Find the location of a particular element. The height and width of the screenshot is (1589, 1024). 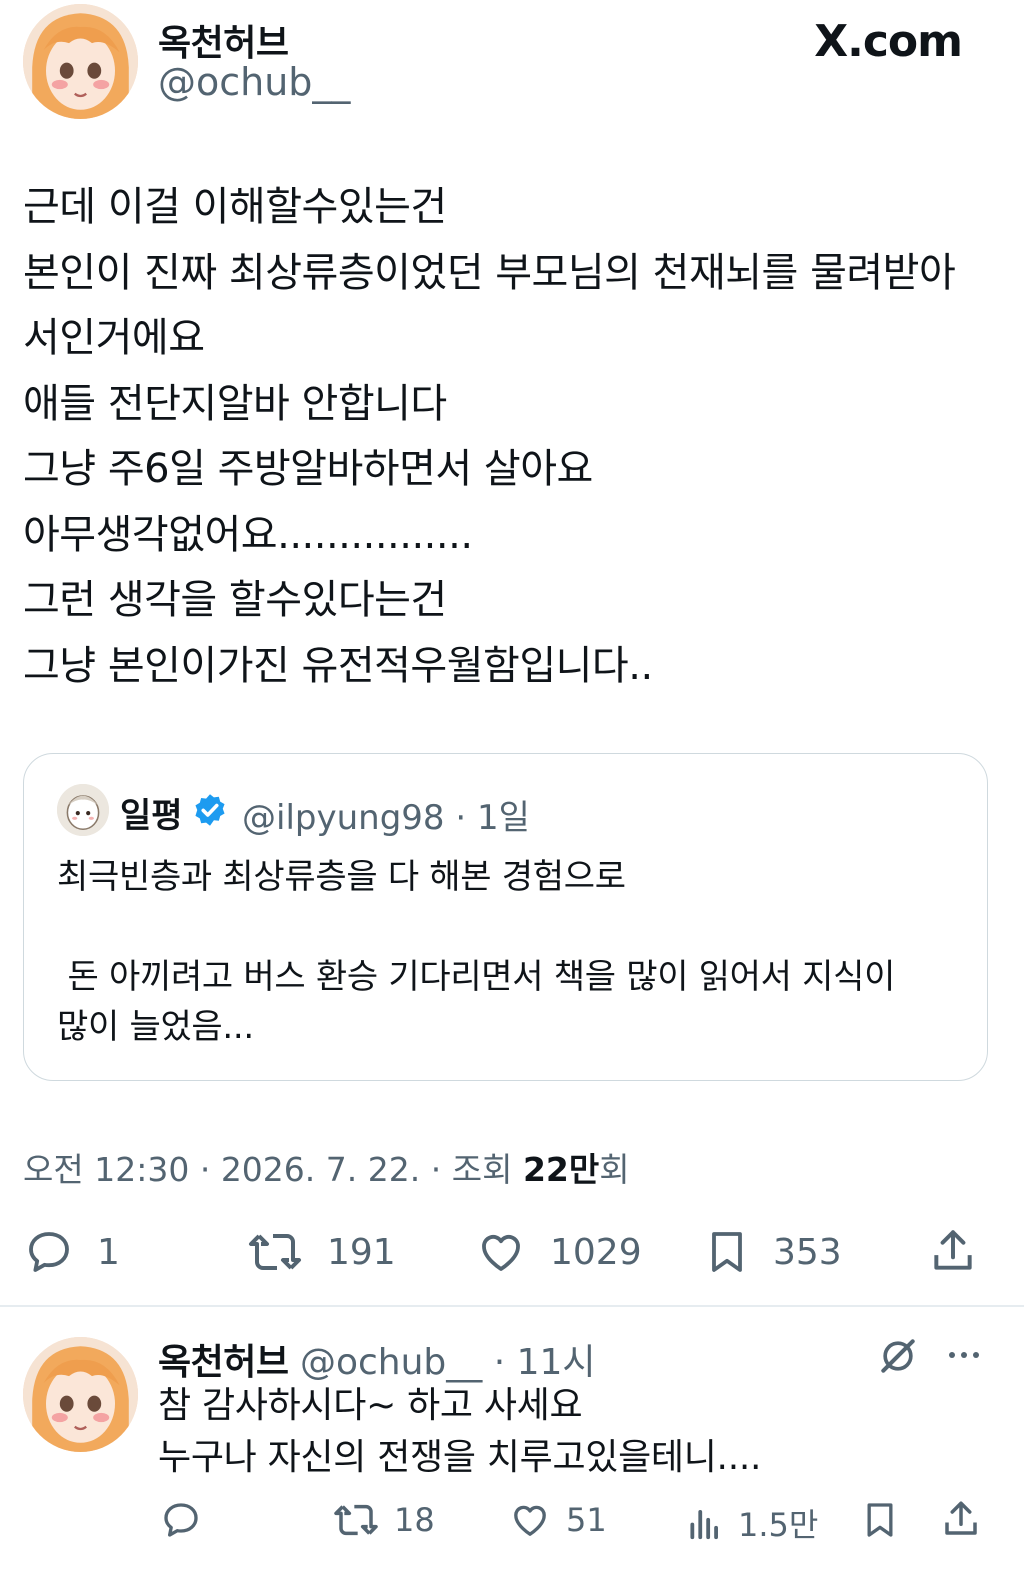

reply-repost-button: 18 is located at coordinates (383, 1520).